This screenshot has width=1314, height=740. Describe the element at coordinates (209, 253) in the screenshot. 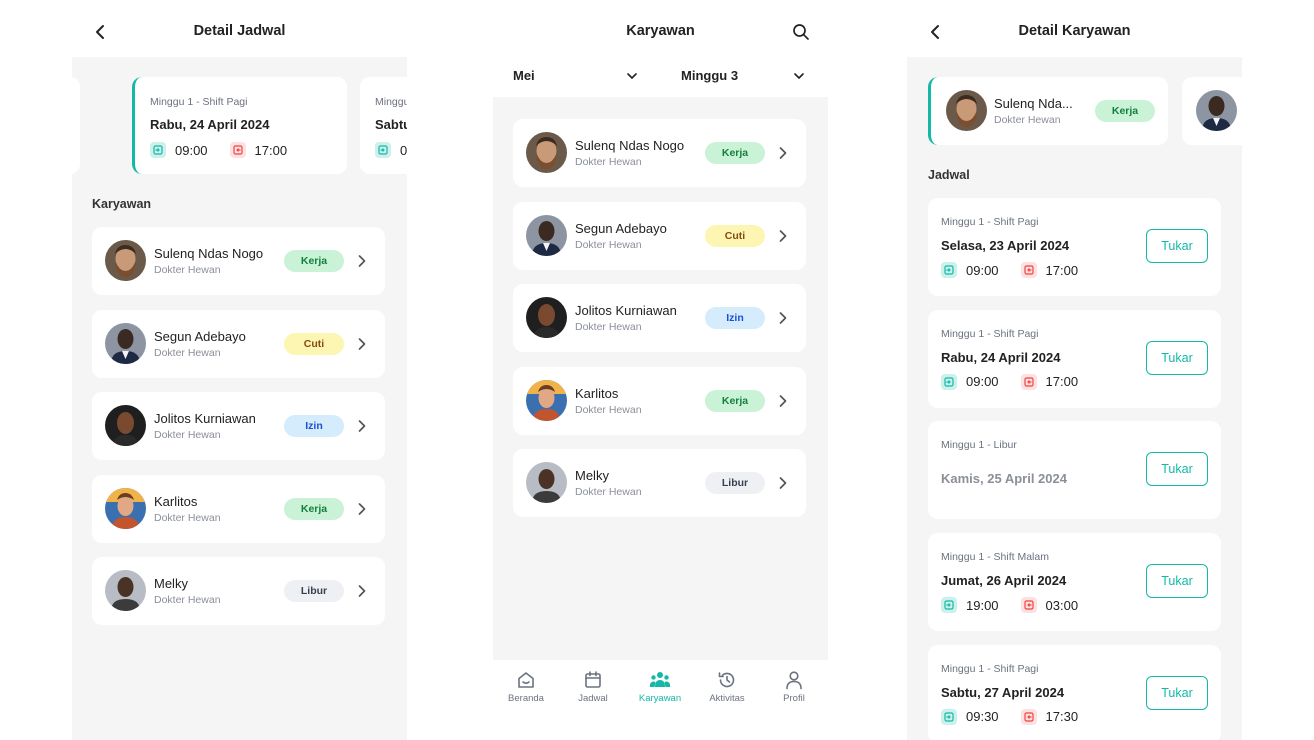

I see `employee-name: Sulenq Ndas Nogo` at that location.